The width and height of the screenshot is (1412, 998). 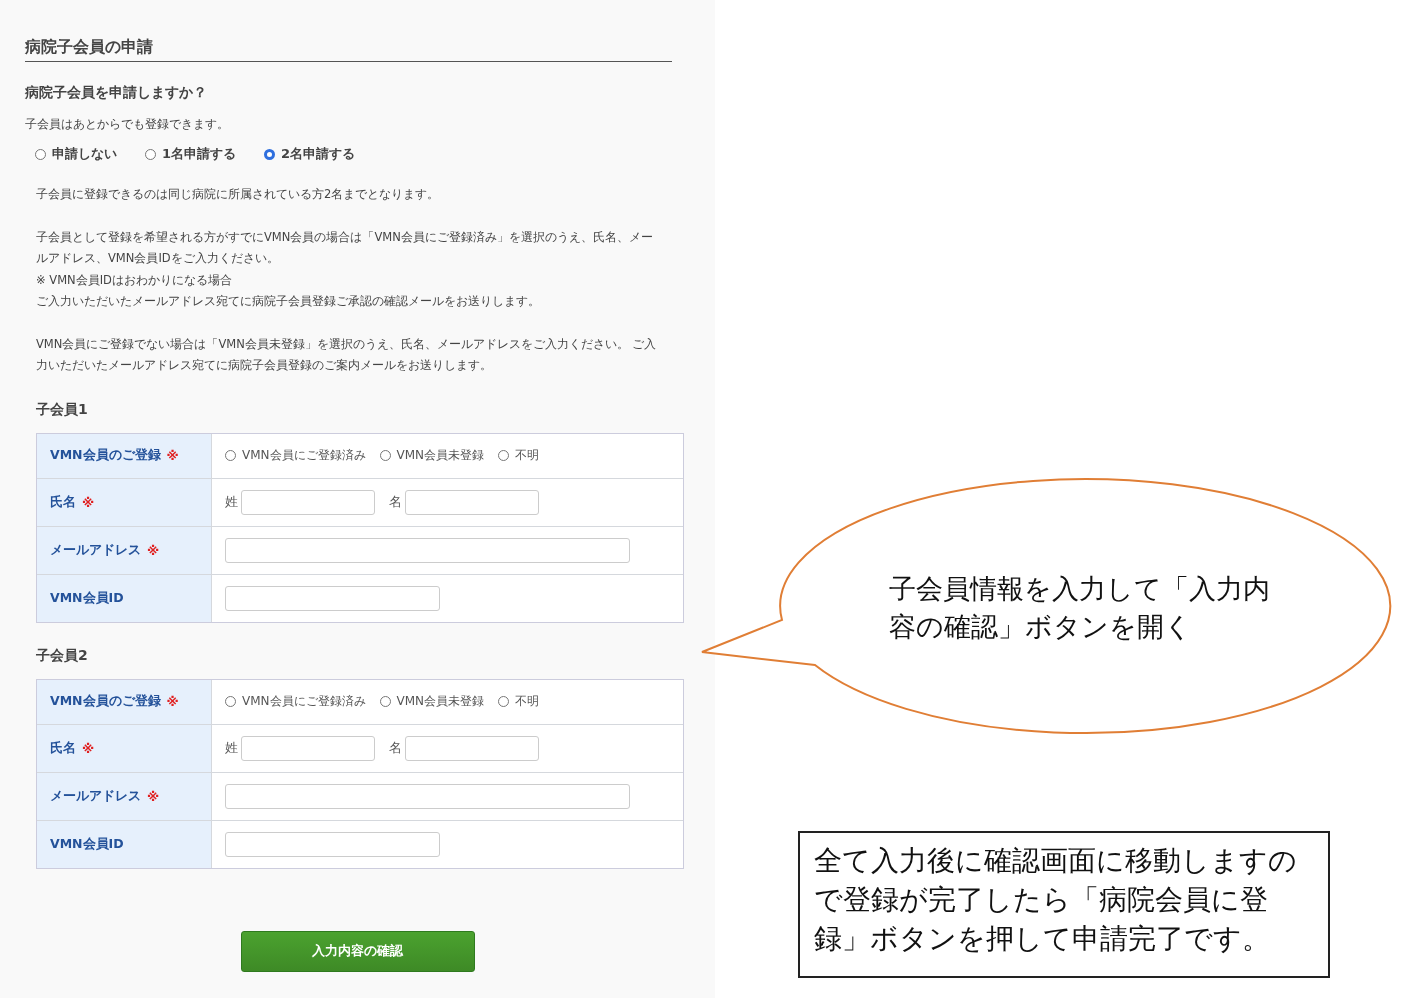 I want to click on confirm-button: 入力内容の確認, so click(x=357, y=951).